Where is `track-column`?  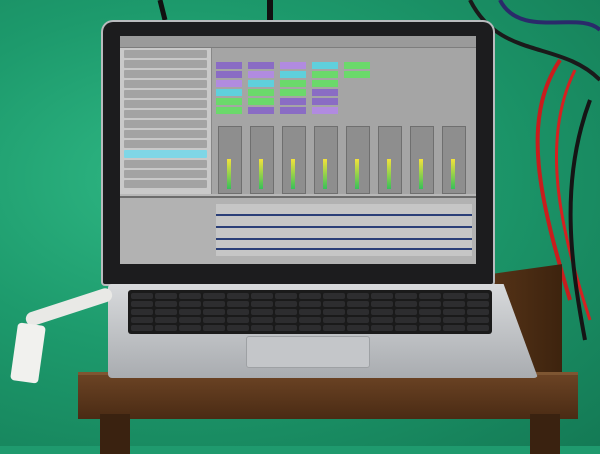 track-column is located at coordinates (325, 89).